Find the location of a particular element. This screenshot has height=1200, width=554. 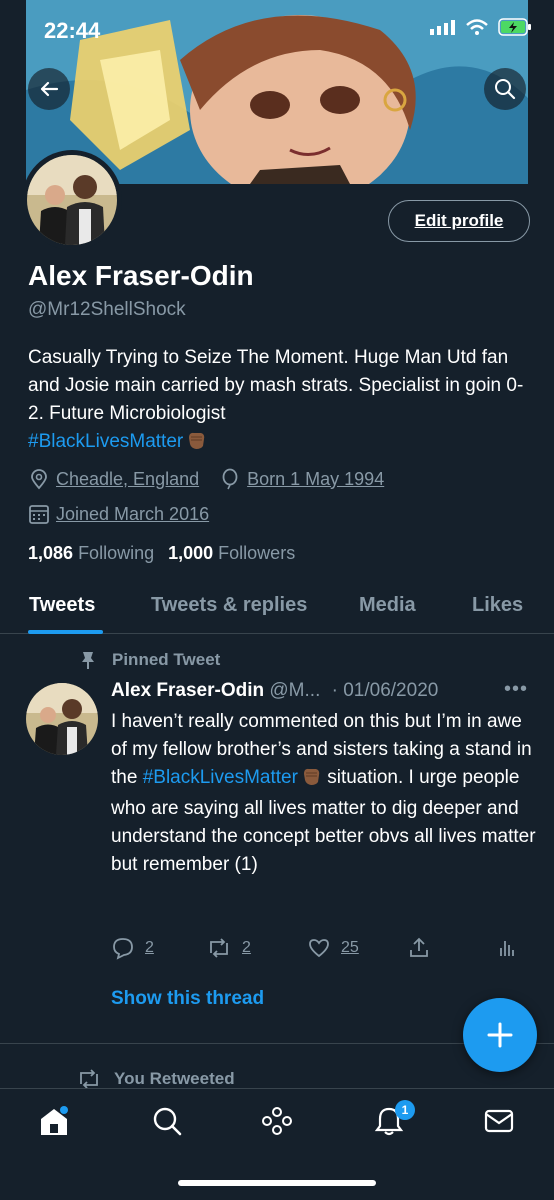

joined-date: Joined March 2016 is located at coordinates (133, 513).